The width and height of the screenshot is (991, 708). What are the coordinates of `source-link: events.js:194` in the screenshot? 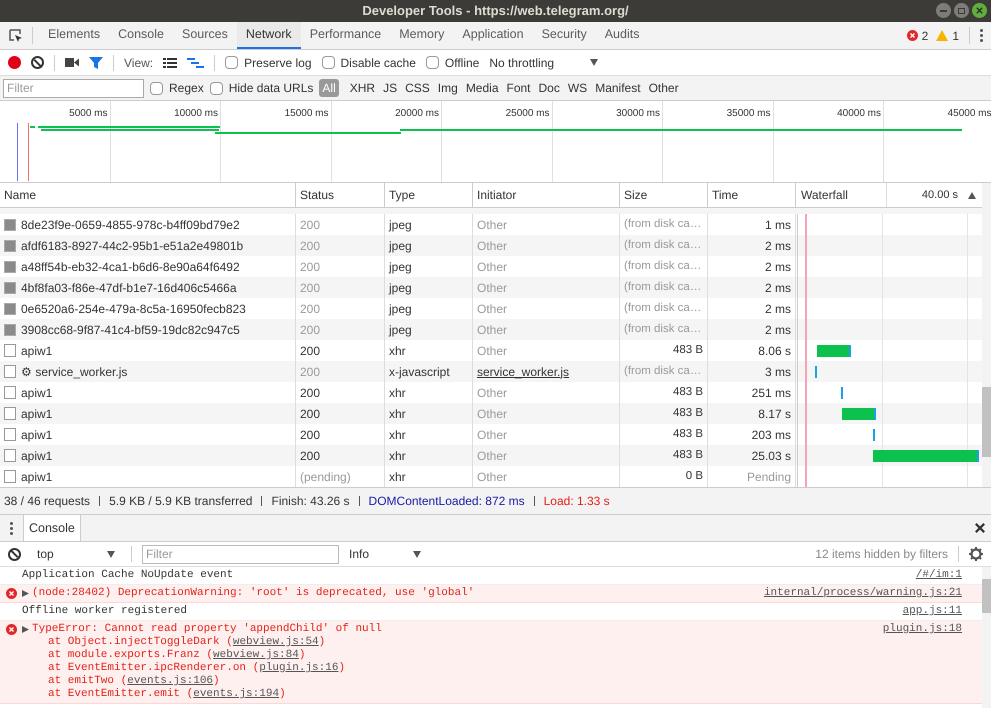 It's located at (236, 694).